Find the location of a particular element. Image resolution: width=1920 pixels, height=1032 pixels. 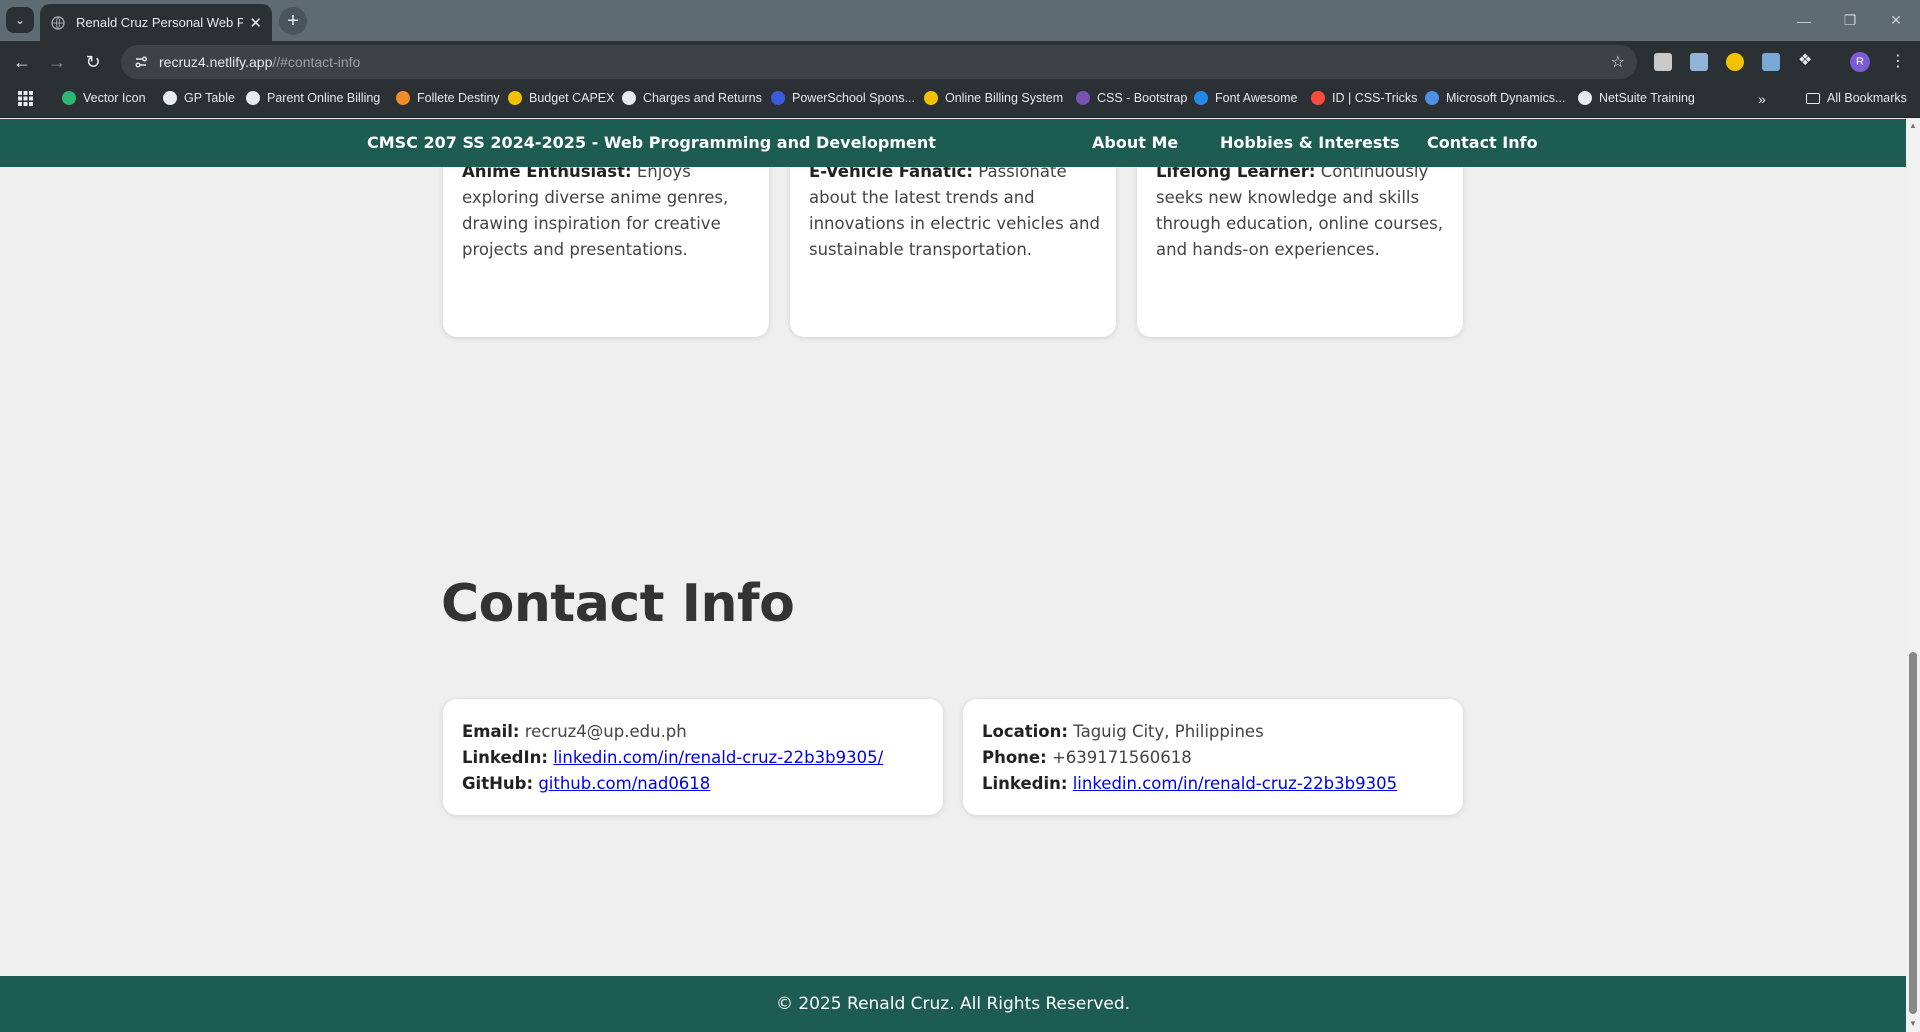

scroll-up-arrow-icon: ▲ is located at coordinates (1913, 125).